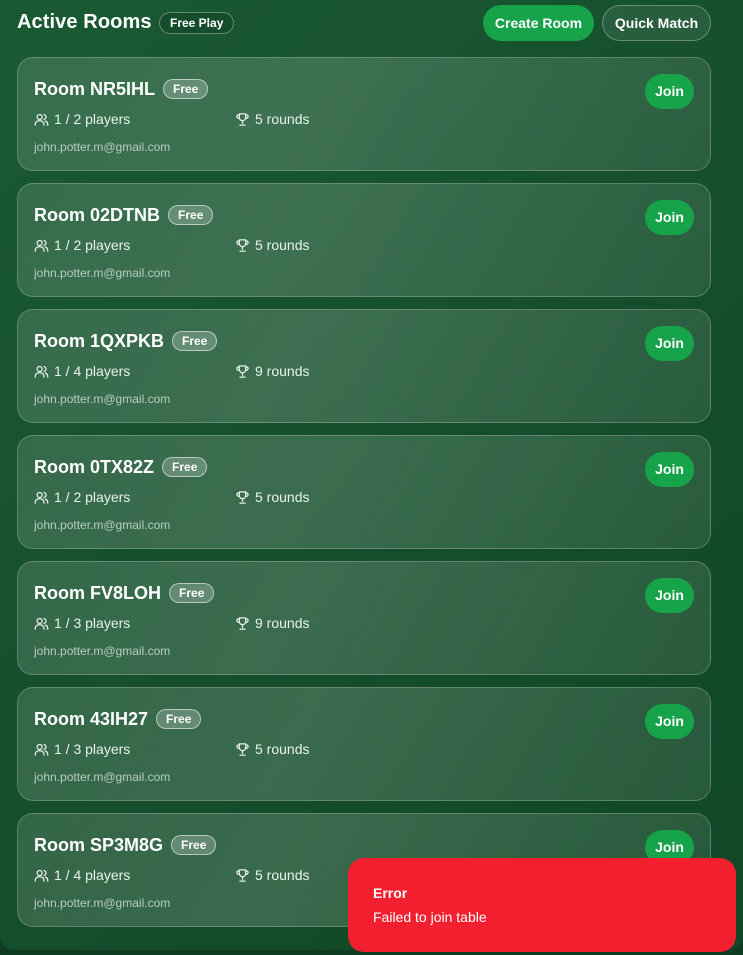 This screenshot has width=743, height=955. I want to click on room-name: Room 0TX82Z, so click(94, 467).